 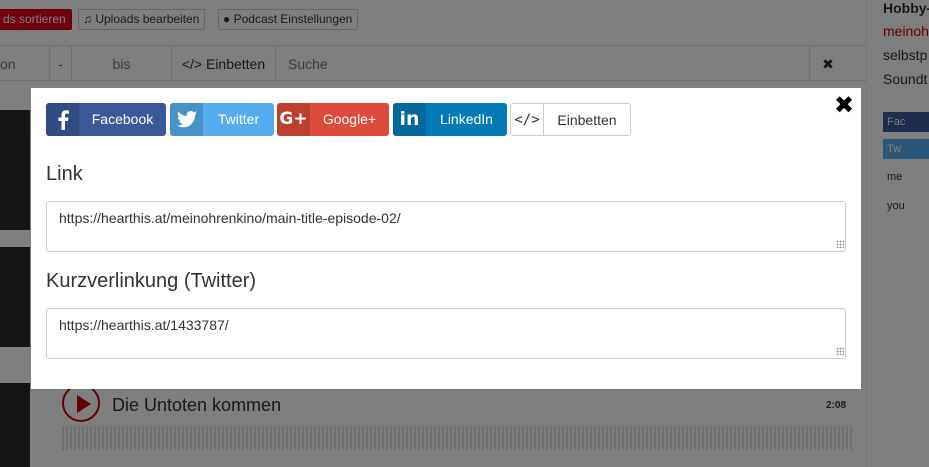 I want to click on twitter-icon, so click(x=186, y=119).